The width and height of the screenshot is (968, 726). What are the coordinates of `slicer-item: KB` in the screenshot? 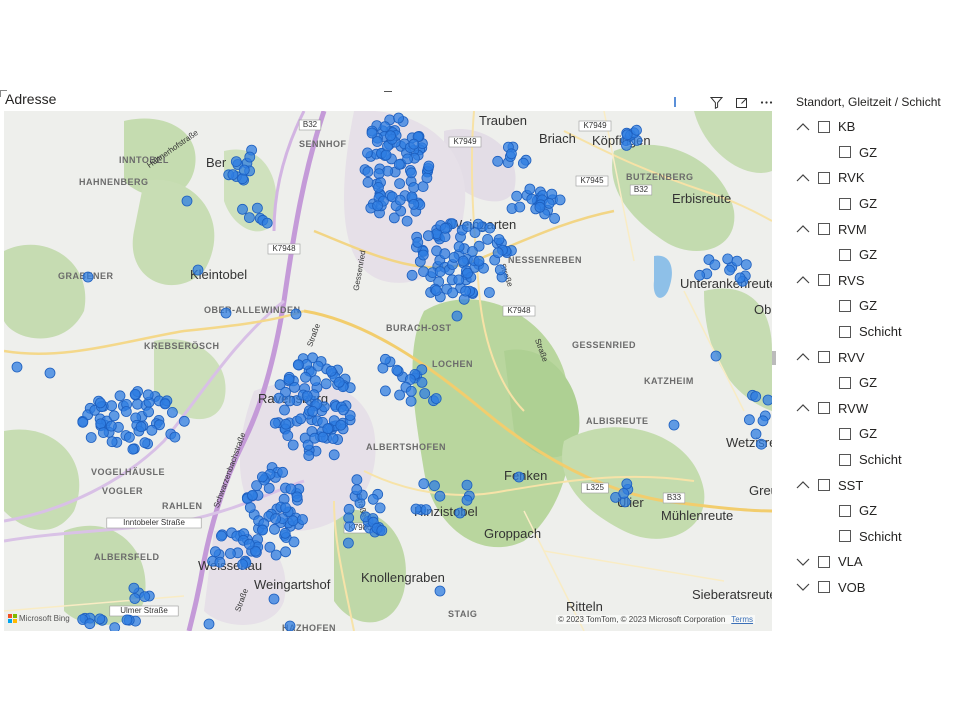 It's located at (879, 127).